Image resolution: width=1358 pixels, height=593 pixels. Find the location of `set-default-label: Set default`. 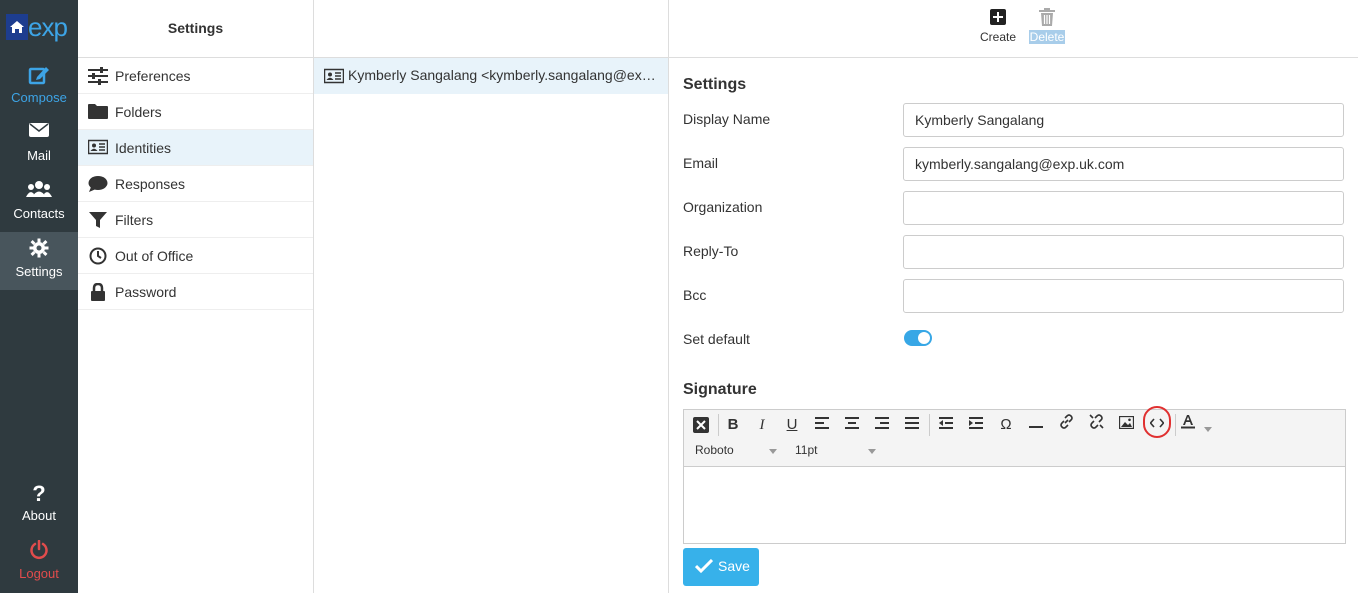

set-default-label: Set default is located at coordinates (716, 339).